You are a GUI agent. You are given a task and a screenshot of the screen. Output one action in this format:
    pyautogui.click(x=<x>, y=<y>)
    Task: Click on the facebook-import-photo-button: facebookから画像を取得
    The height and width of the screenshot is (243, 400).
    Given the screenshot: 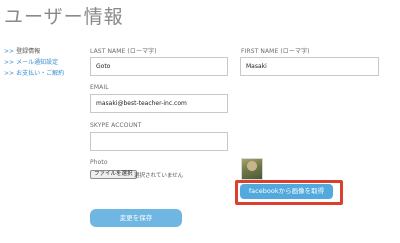 What is the action you would take?
    pyautogui.click(x=286, y=191)
    